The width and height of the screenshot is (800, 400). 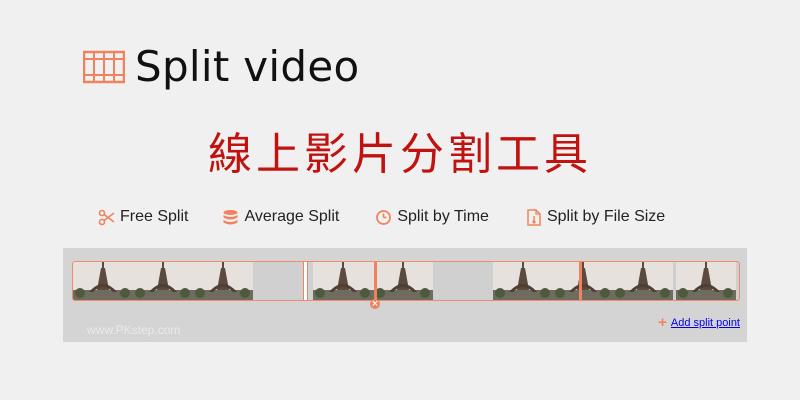 I want to click on app-header: Split video, so click(x=221, y=66).